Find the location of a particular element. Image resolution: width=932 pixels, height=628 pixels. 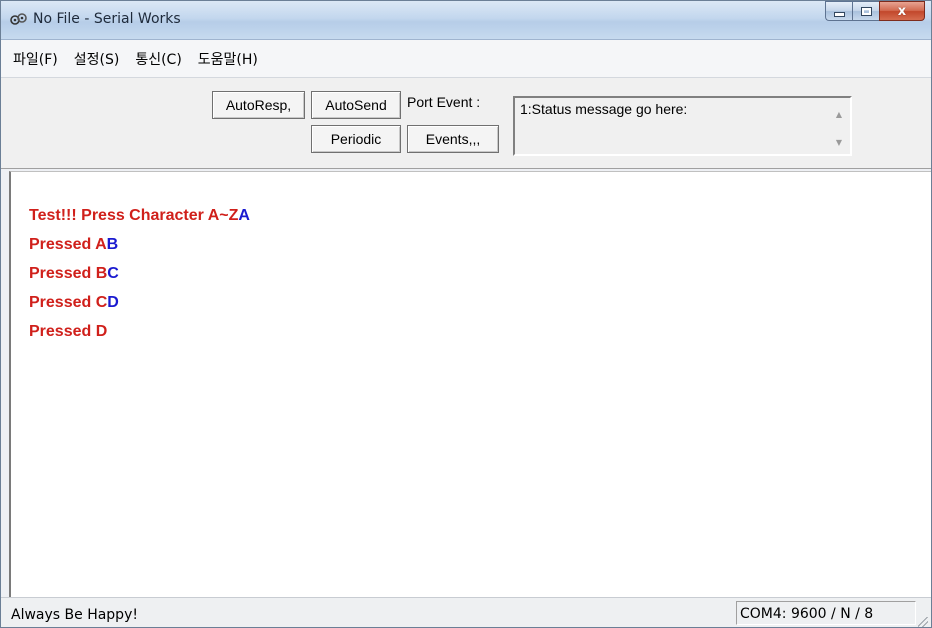

close-button: x is located at coordinates (902, 11).